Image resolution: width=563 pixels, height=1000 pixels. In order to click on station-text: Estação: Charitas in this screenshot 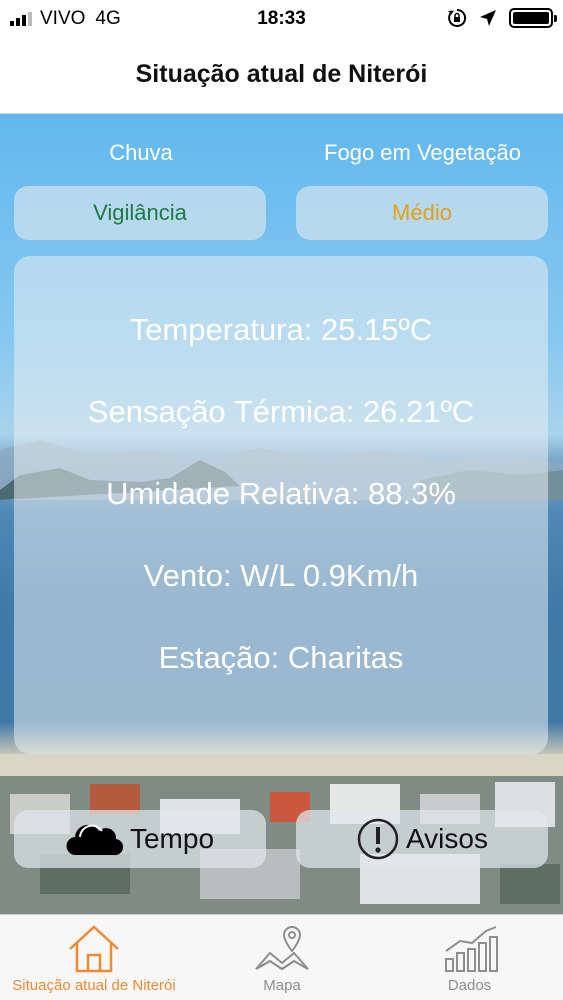, I will do `click(281, 657)`.